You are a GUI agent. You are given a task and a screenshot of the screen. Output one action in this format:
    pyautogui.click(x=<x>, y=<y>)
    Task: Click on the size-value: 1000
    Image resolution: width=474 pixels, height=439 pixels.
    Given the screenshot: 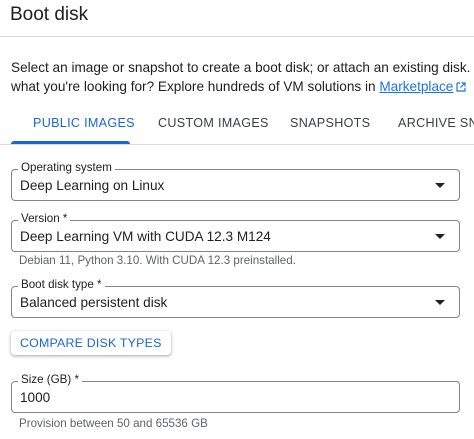 What is the action you would take?
    pyautogui.click(x=35, y=397)
    